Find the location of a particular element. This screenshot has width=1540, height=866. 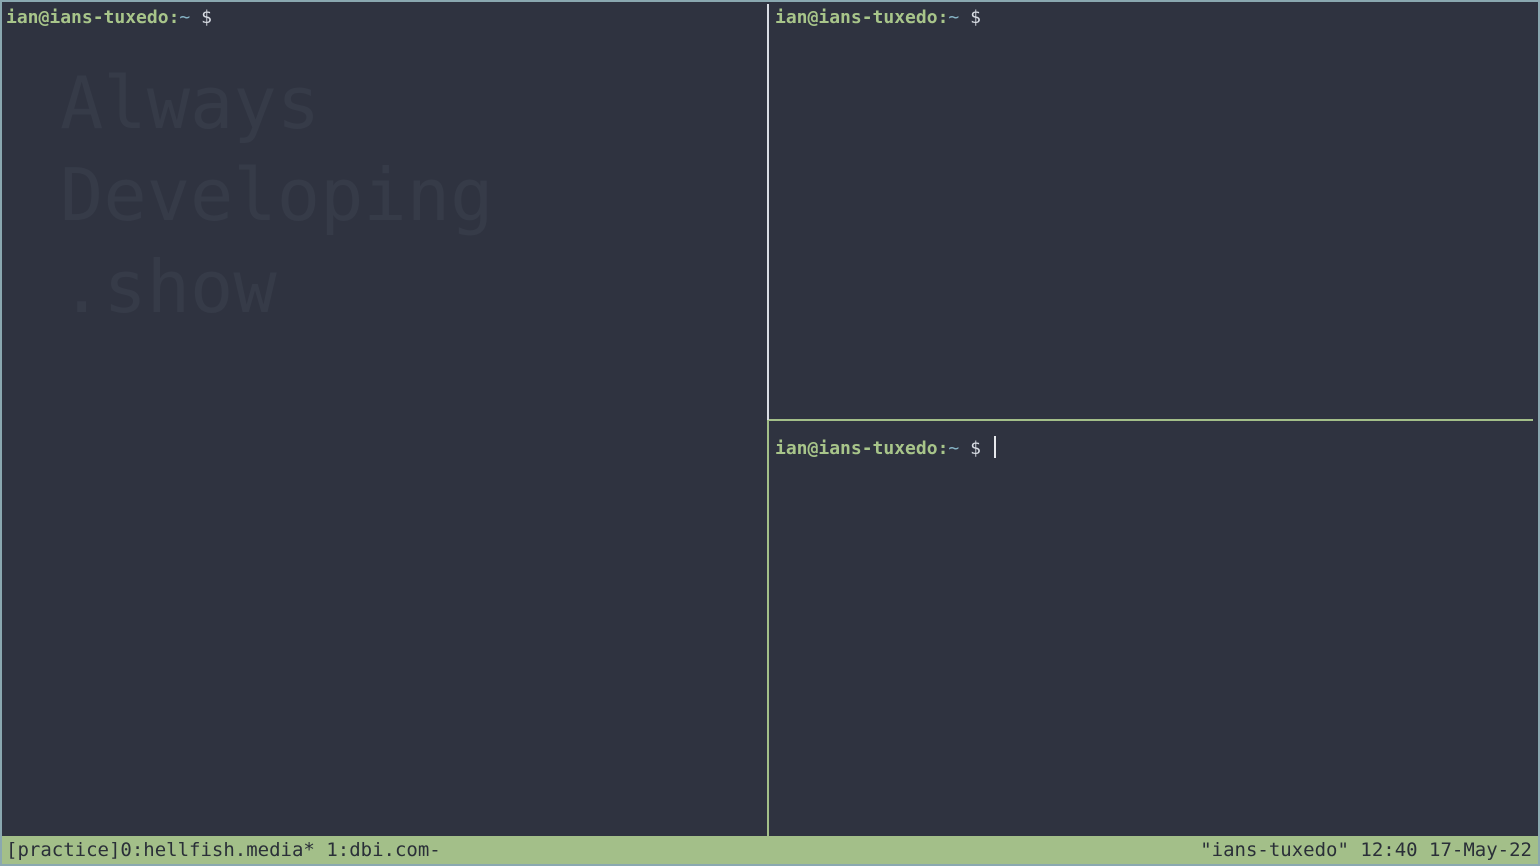

text-cursor is located at coordinates (994, 447).